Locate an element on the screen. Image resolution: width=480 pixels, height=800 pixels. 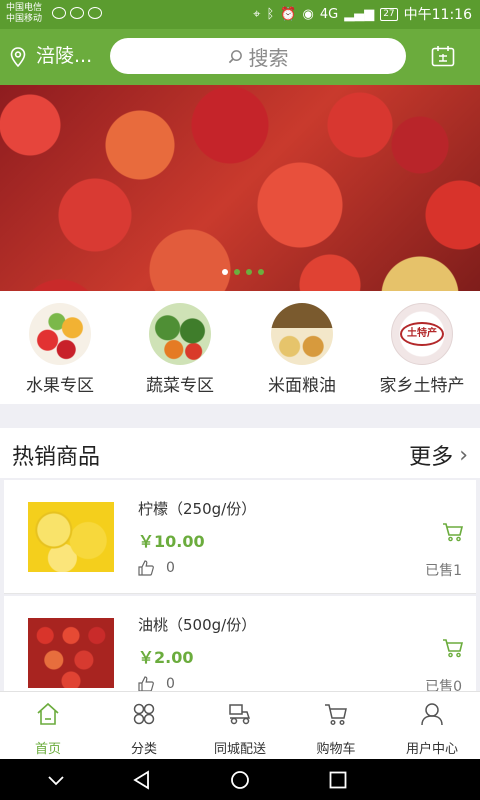
clock: 中午11:16 is located at coordinates (437, 15).